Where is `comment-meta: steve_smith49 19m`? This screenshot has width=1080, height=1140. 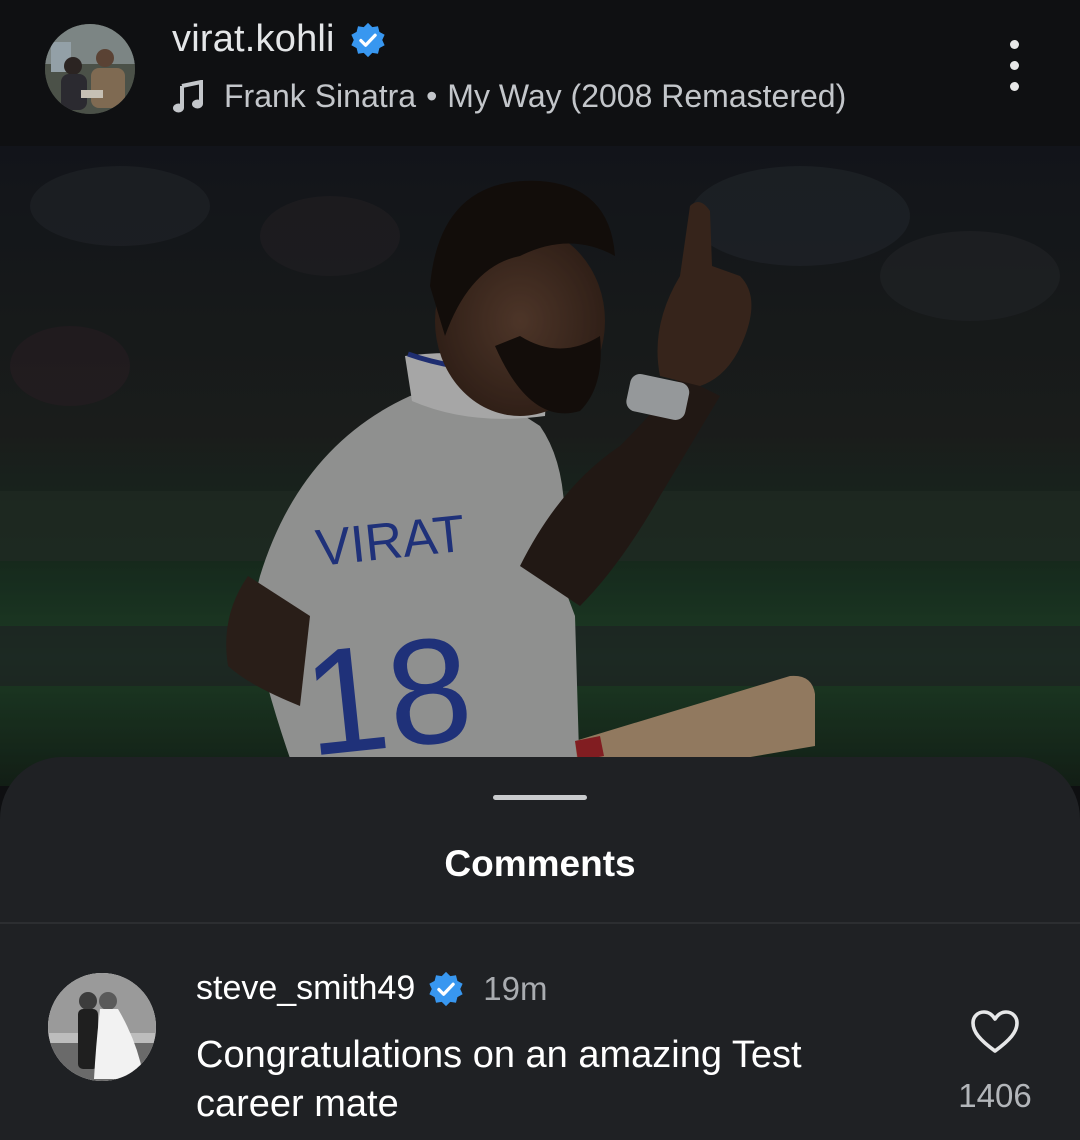 comment-meta: steve_smith49 19m is located at coordinates (371, 988).